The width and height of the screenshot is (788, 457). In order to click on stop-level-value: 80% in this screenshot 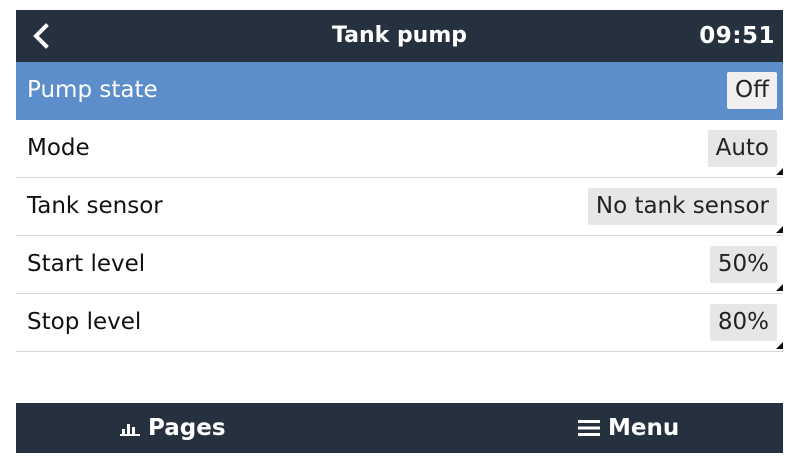, I will do `click(743, 322)`.